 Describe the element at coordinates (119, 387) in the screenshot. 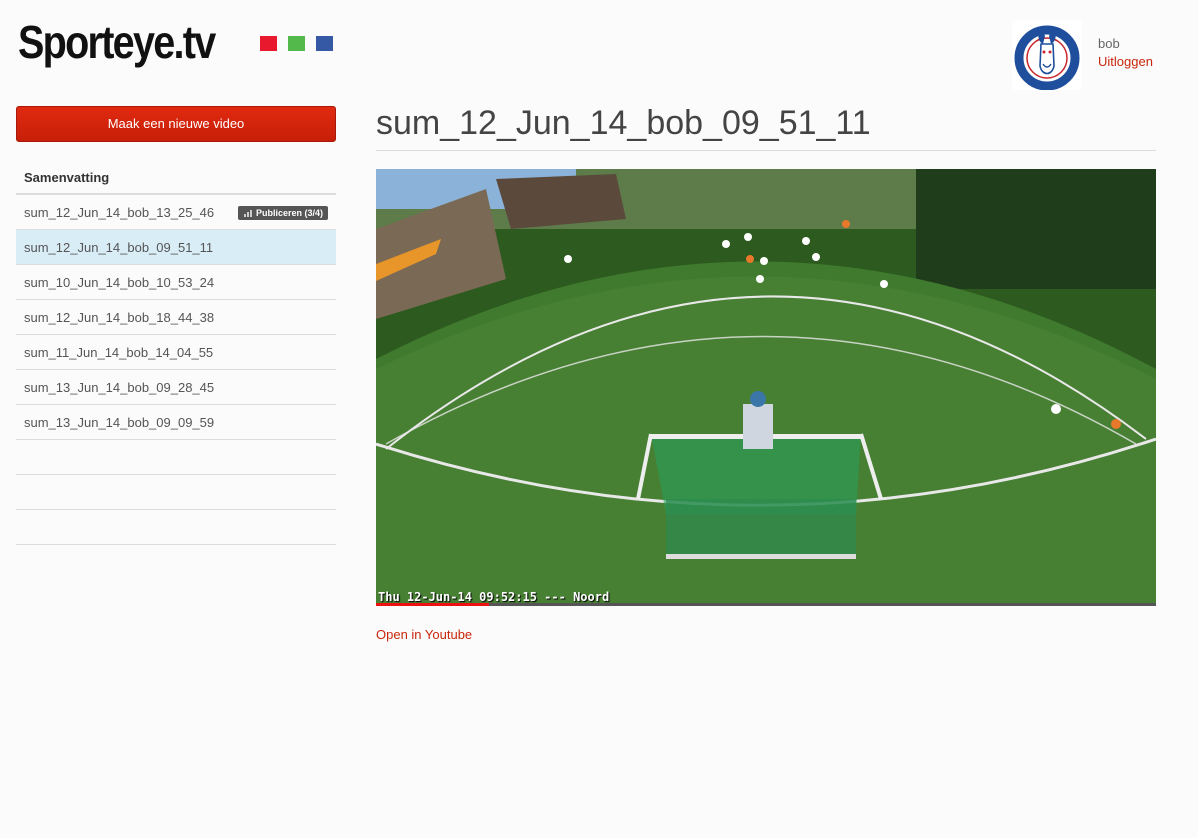

I see `list-item-label: sum_13_Jun_14_bob_09_28_45` at that location.